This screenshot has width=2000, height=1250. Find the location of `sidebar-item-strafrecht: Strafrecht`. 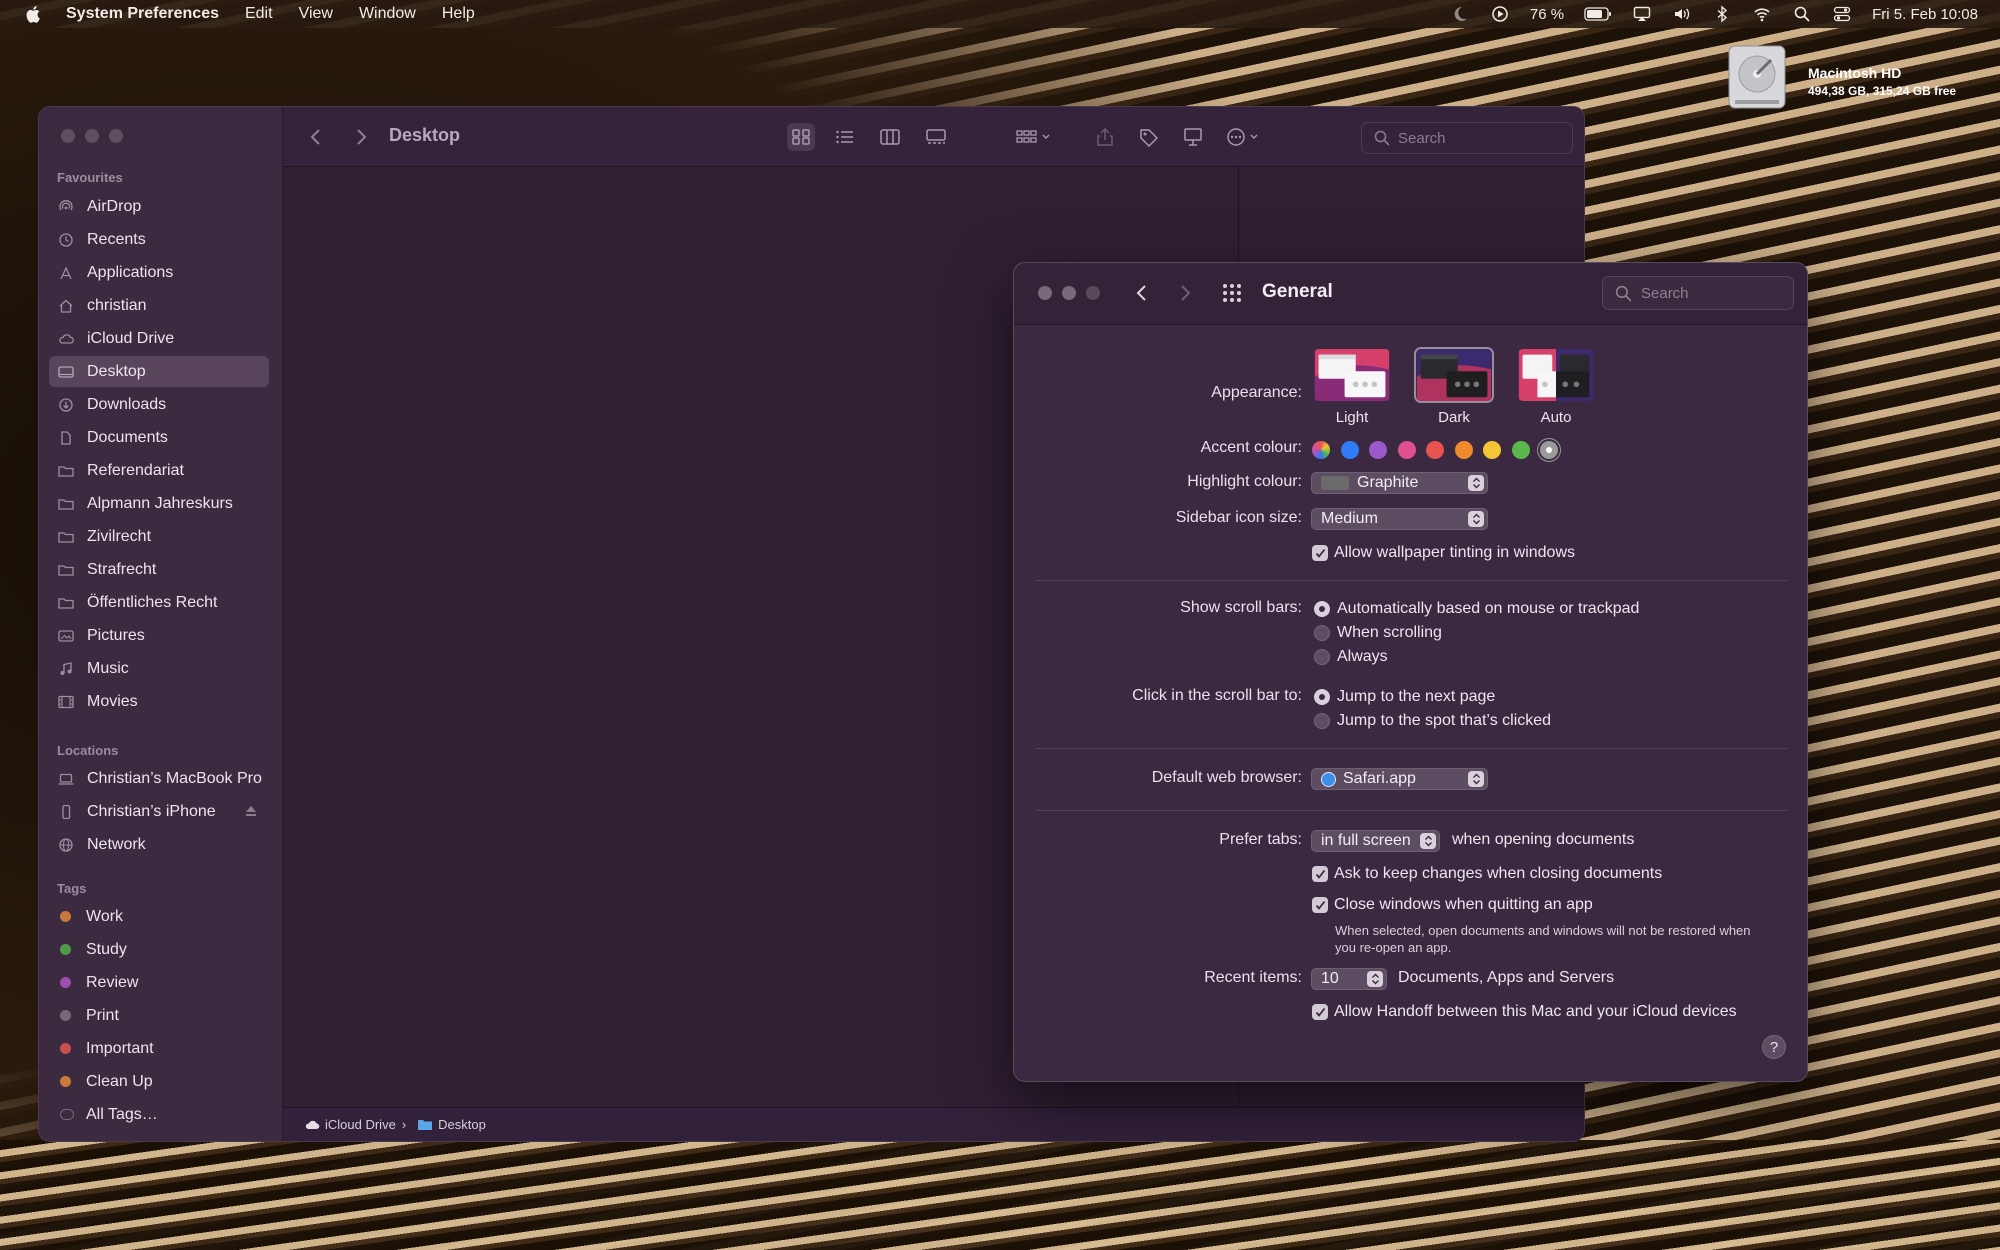

sidebar-item-strafrecht: Strafrecht is located at coordinates (159, 569).